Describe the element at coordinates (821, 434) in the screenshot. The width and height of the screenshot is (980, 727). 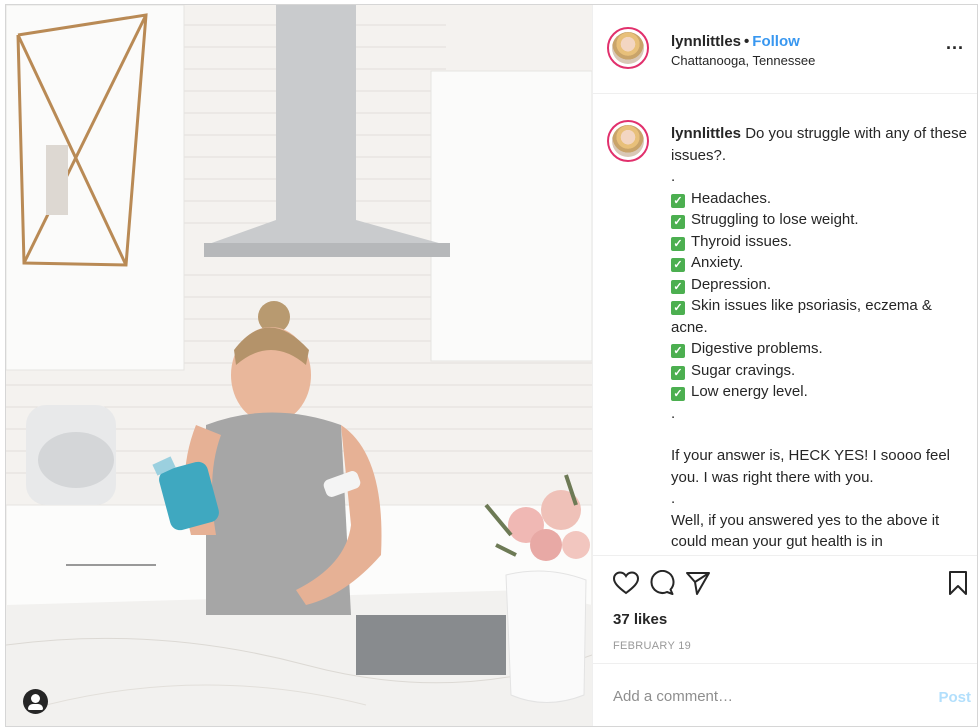
I see `caption-spacer` at that location.